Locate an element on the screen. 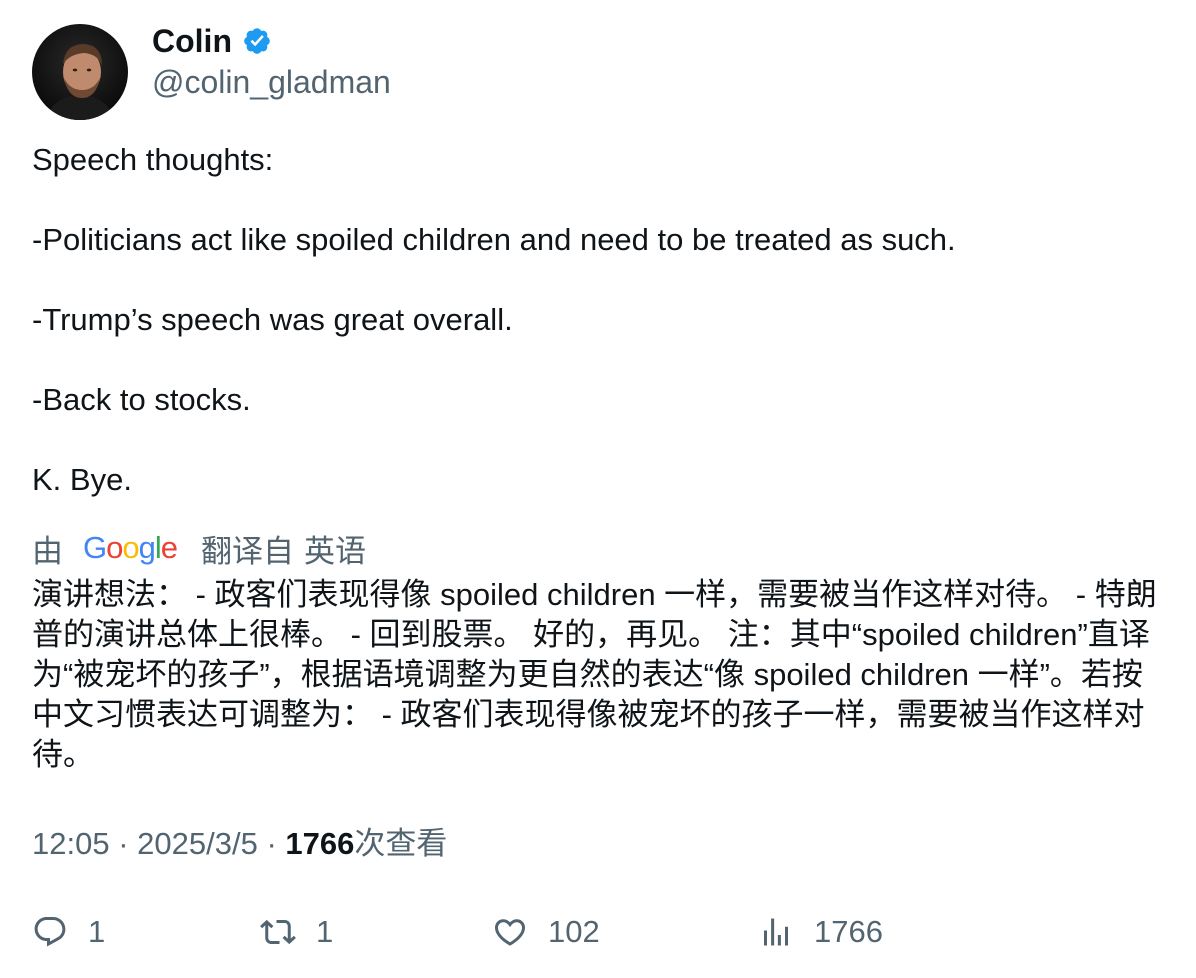 The height and width of the screenshot is (978, 1196). google-logo-icon: Google is located at coordinates (130, 548).